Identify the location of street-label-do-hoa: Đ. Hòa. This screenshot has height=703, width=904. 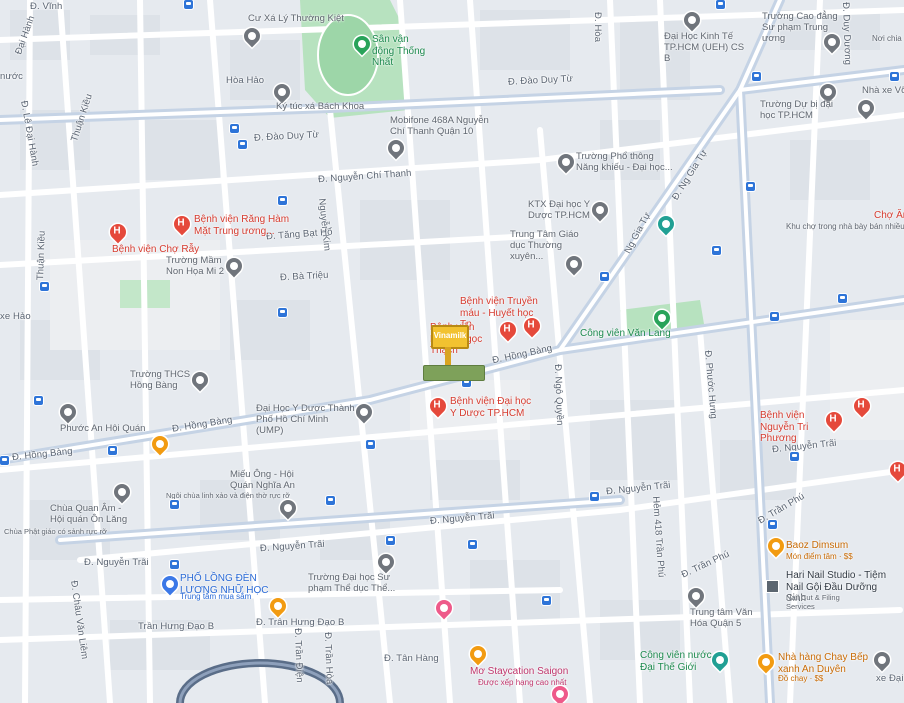
(597, 27).